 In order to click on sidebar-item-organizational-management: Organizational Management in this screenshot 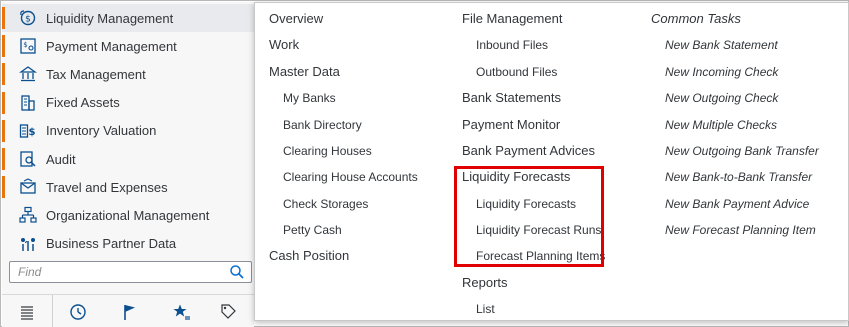, I will do `click(128, 215)`.